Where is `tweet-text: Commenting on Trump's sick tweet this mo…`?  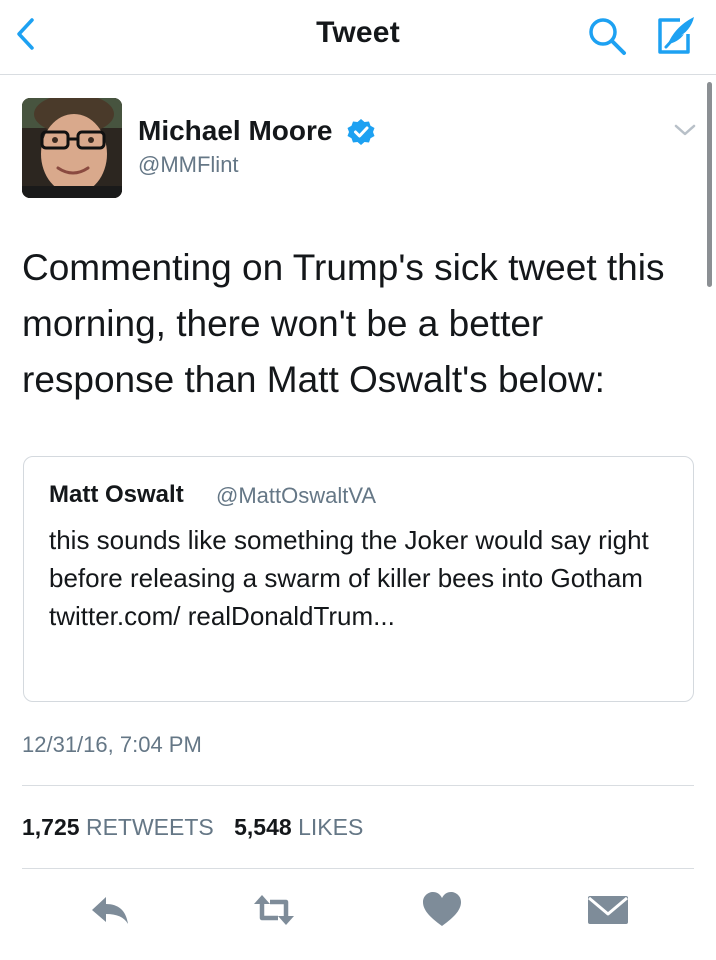 tweet-text: Commenting on Trump's sick tweet this mo… is located at coordinates (343, 323).